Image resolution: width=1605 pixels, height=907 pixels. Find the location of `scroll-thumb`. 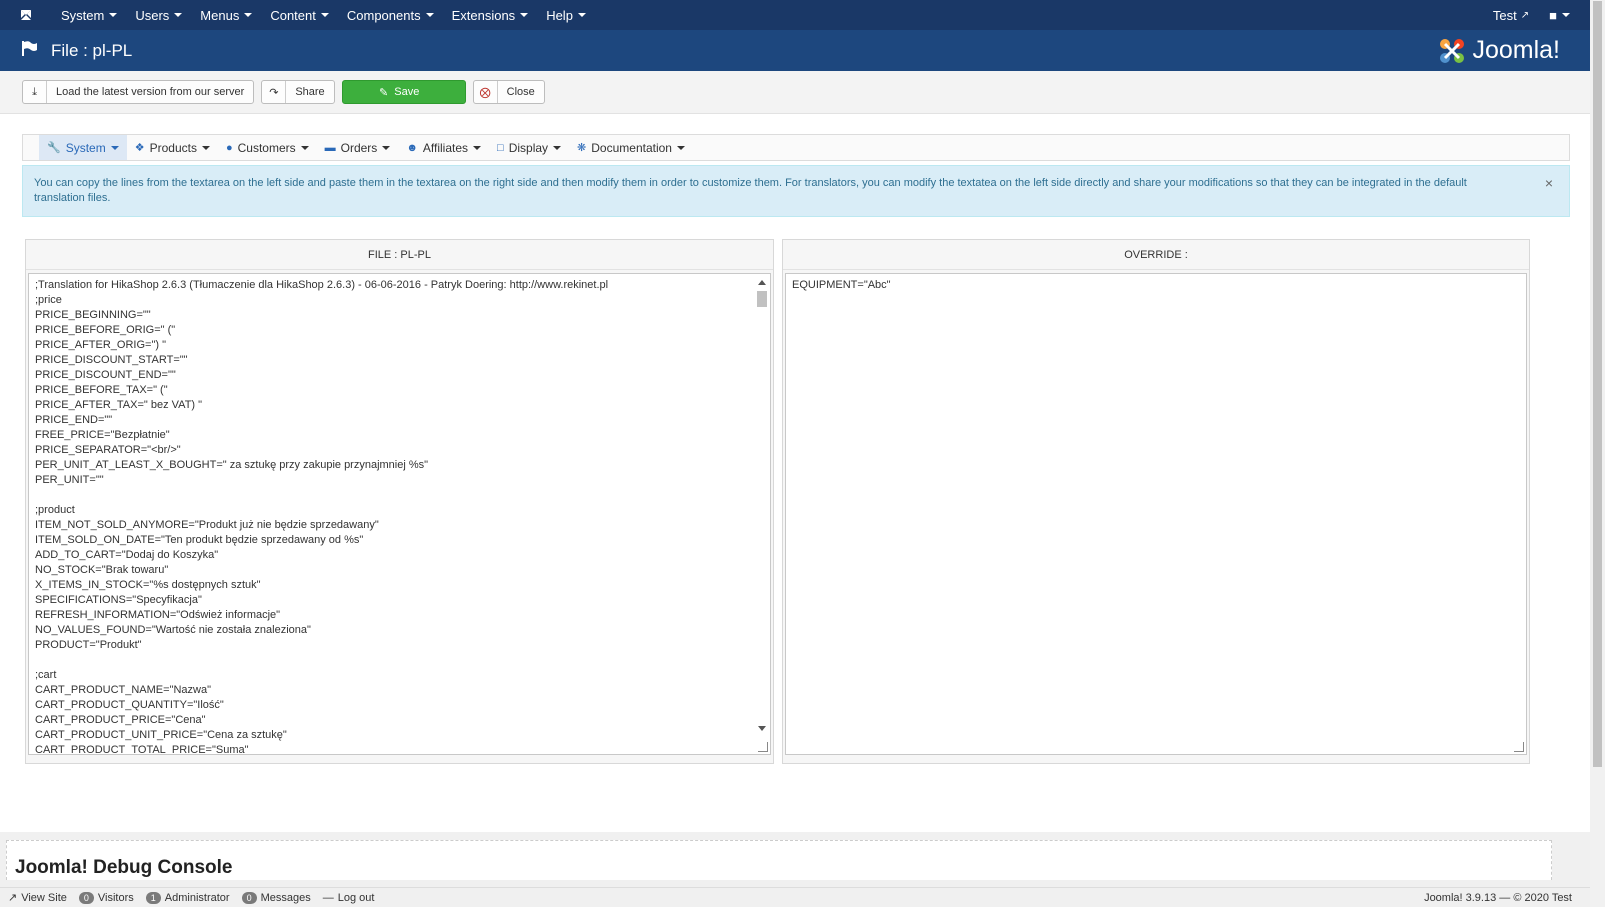

scroll-thumb is located at coordinates (762, 299).